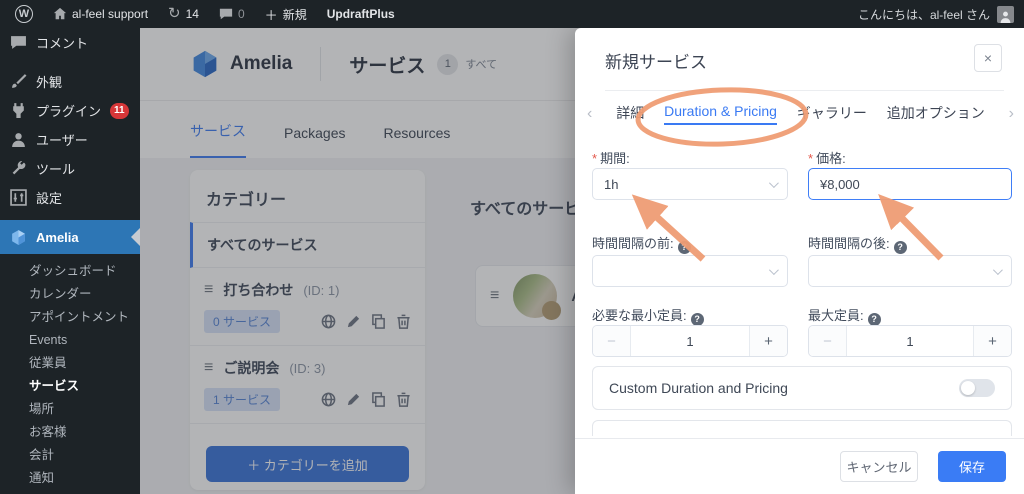  What do you see at coordinates (18, 110) in the screenshot?
I see `plugin-icon` at bounding box center [18, 110].